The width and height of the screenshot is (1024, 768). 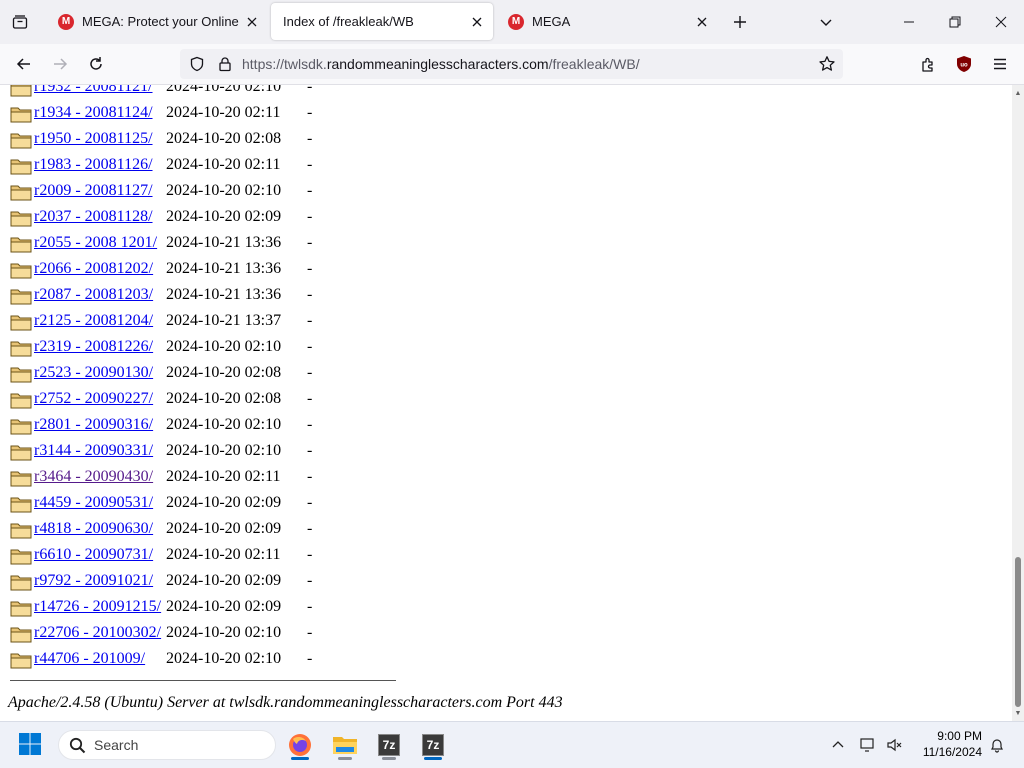 I want to click on directory-link: r9792 - 20091021/, so click(x=93, y=581).